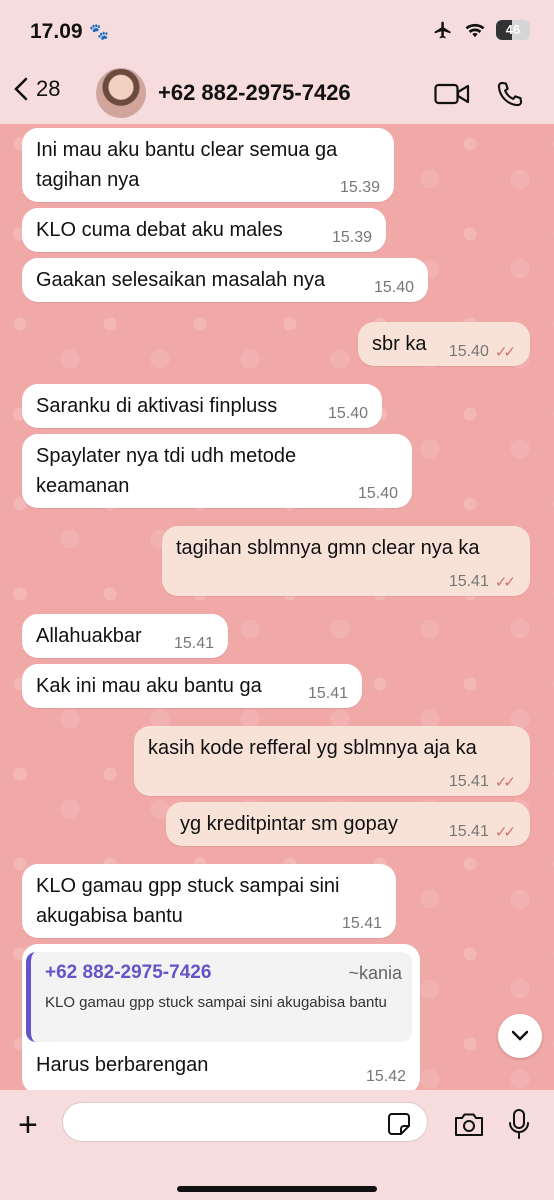  What do you see at coordinates (277, 1145) in the screenshot?
I see `composer-bar: +` at bounding box center [277, 1145].